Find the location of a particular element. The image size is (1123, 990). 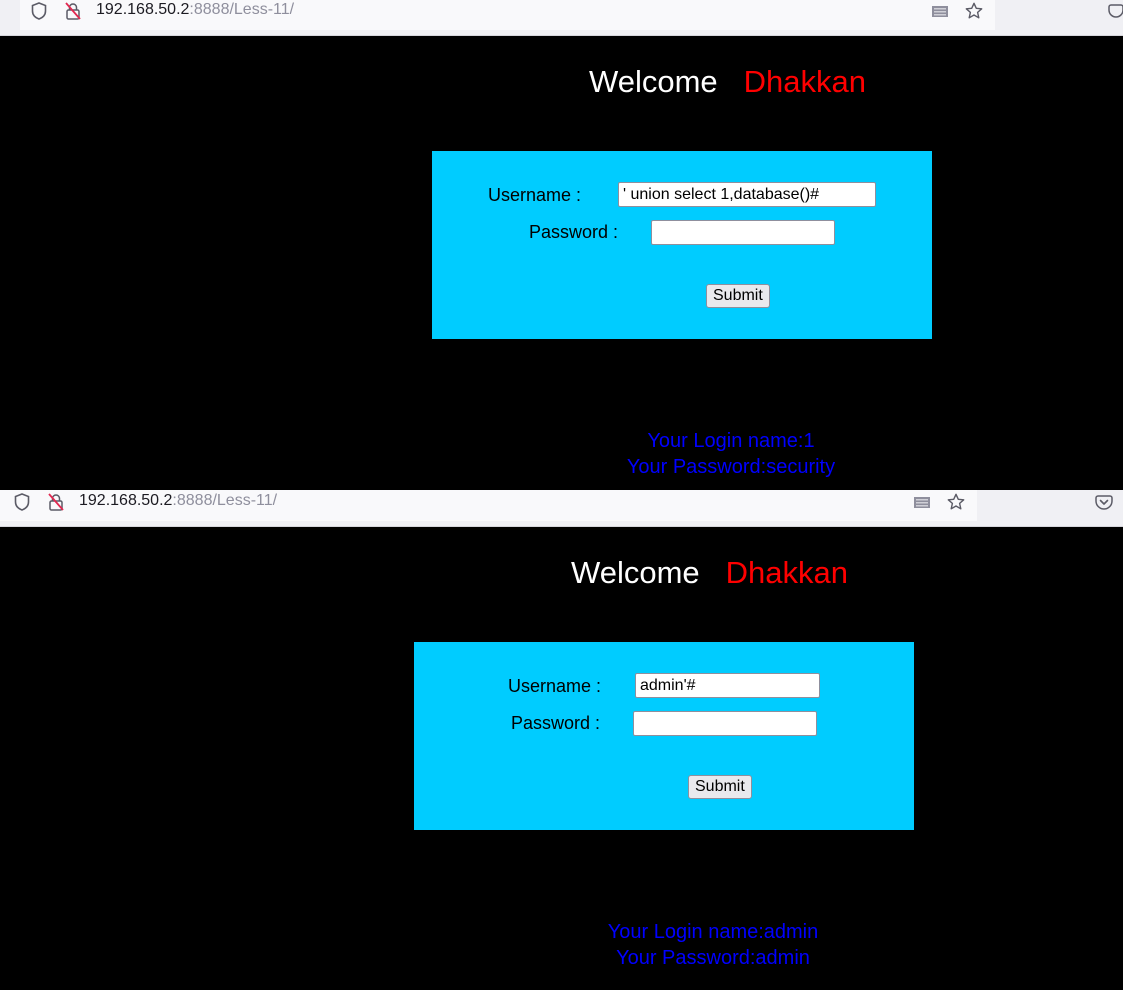

login-form: Username : admin'# Password : Submit is located at coordinates (664, 736).